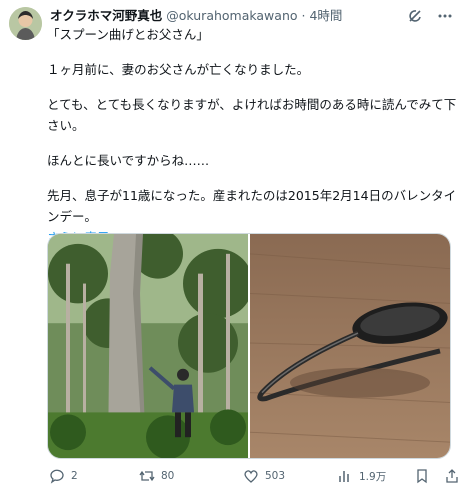 The image size is (476, 500). What do you see at coordinates (430, 16) in the screenshot?
I see `tweet-top-actions` at bounding box center [430, 16].